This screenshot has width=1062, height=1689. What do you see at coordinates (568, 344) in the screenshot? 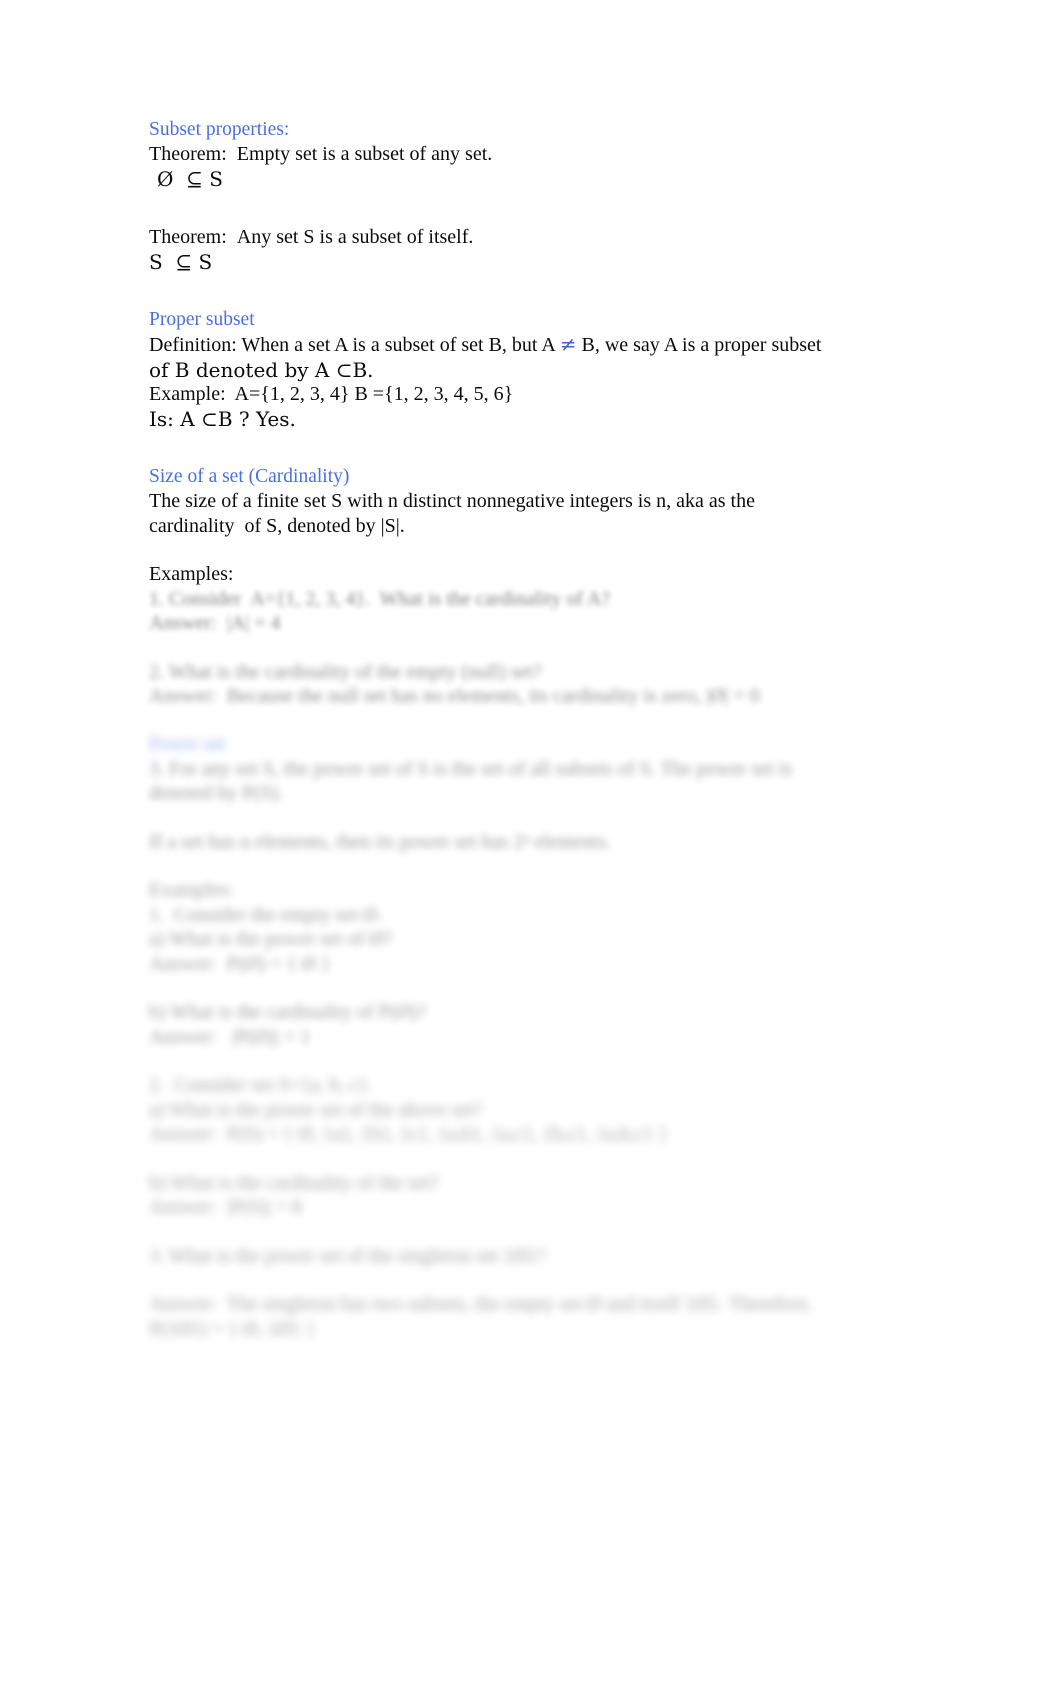
I see `not-equal-icon: ≠` at bounding box center [568, 344].